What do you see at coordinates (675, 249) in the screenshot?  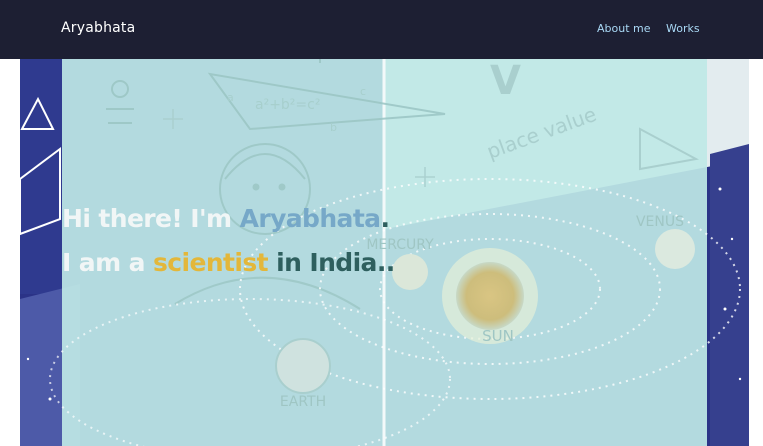 I see `venus-planet` at bounding box center [675, 249].